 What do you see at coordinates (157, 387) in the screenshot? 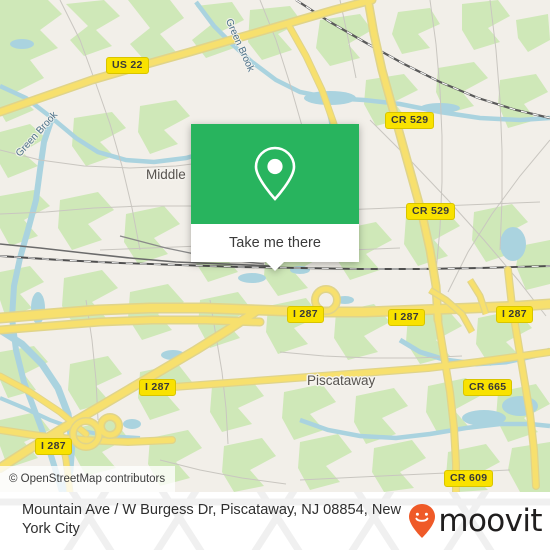
I see `road-shield-i-287-southwest: I 287` at bounding box center [157, 387].